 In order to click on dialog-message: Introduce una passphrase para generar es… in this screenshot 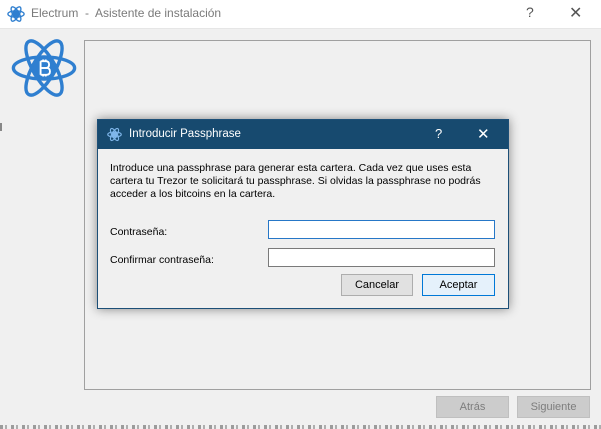, I will do `click(295, 181)`.